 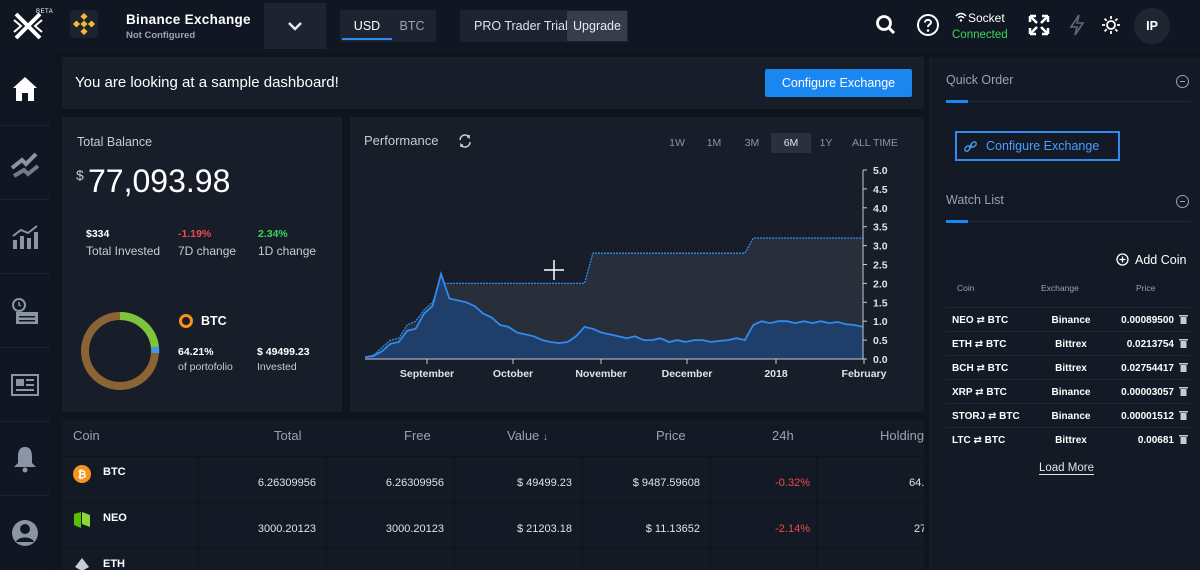 What do you see at coordinates (1147, 416) in the screenshot?
I see `watch-price: 0.00001512` at bounding box center [1147, 416].